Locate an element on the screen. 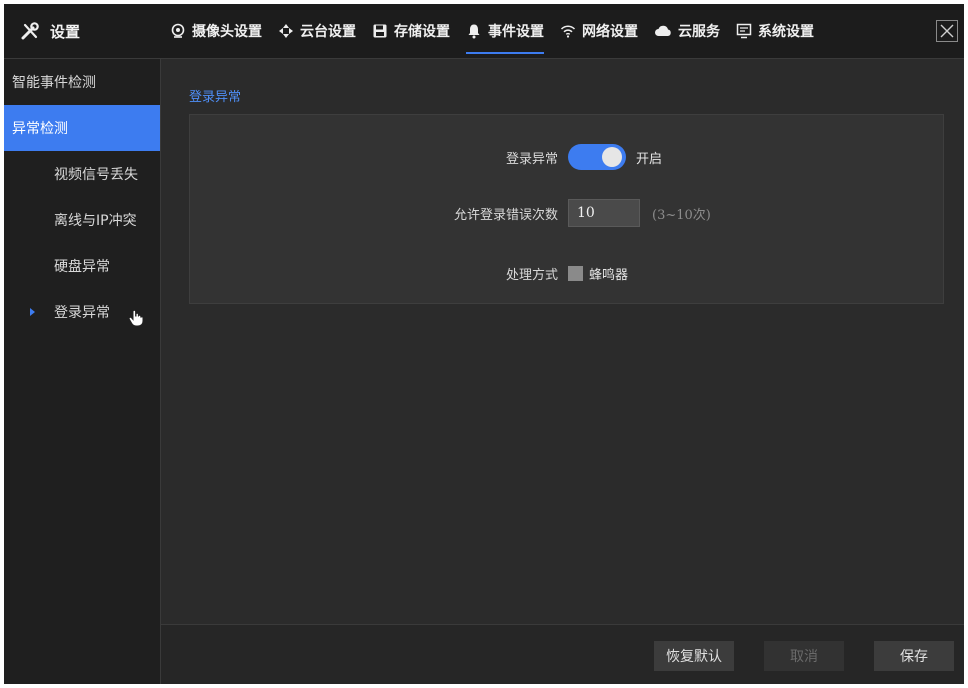 Image resolution: width=968 pixels, height=688 pixels. save-disk-icon is located at coordinates (380, 31).